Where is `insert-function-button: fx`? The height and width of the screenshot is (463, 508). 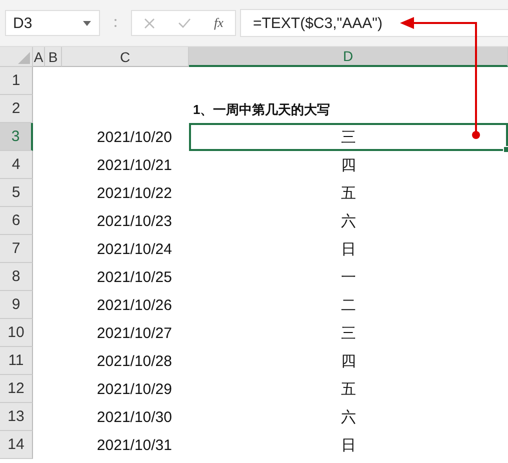
insert-function-button: fx is located at coordinates (219, 23).